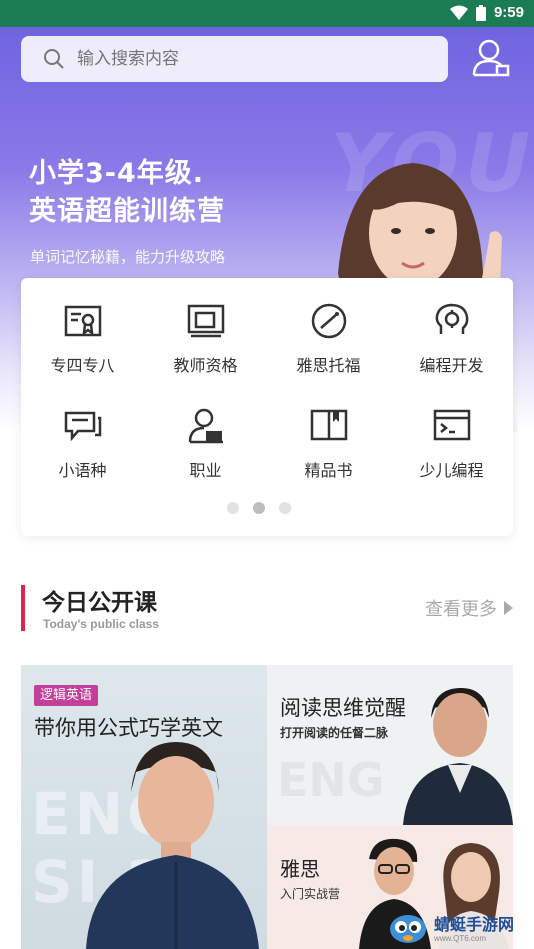  I want to click on section-subtitle: Today's public class, so click(101, 624).